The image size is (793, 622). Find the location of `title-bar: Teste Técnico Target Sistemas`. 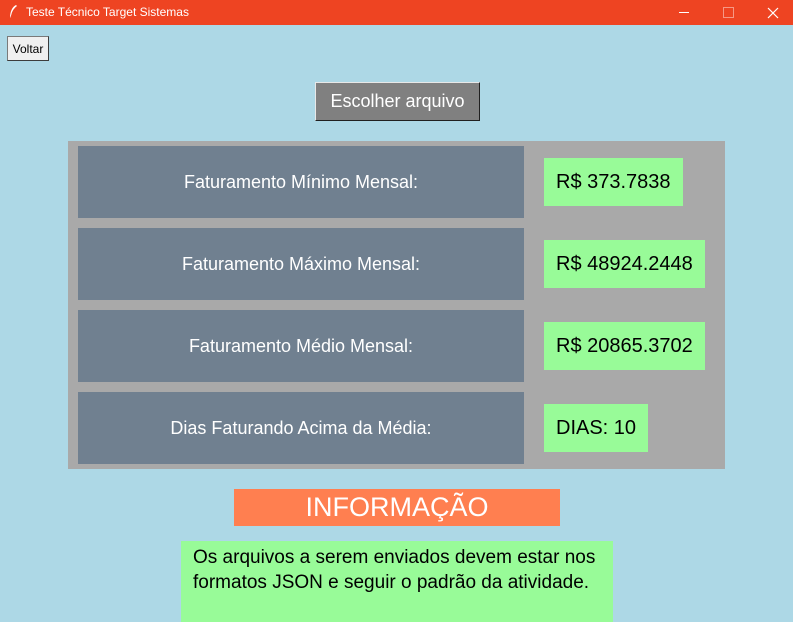

title-bar: Teste Técnico Target Sistemas is located at coordinates (396, 12).